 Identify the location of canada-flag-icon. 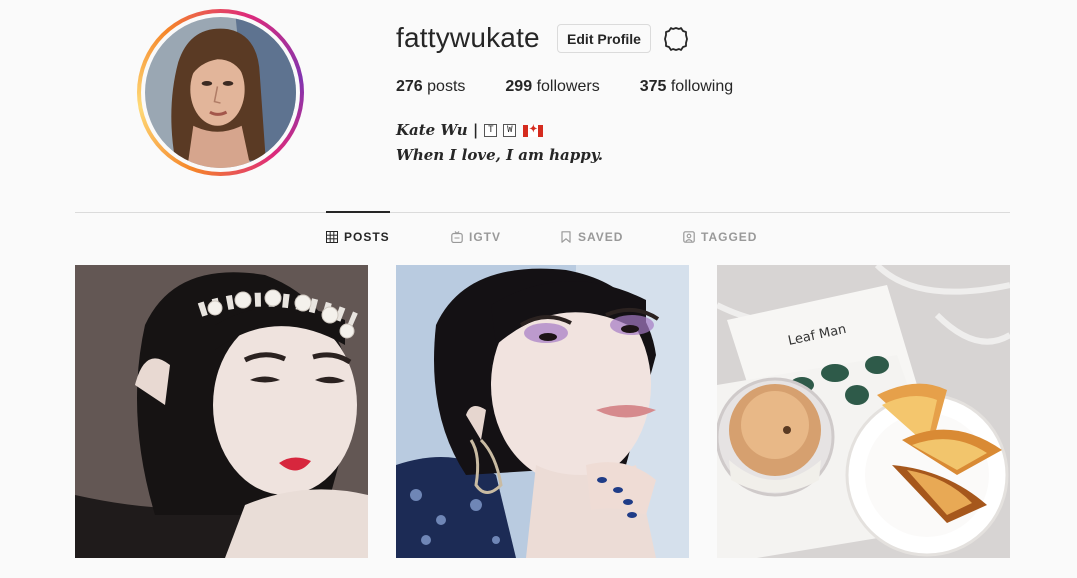
(533, 130).